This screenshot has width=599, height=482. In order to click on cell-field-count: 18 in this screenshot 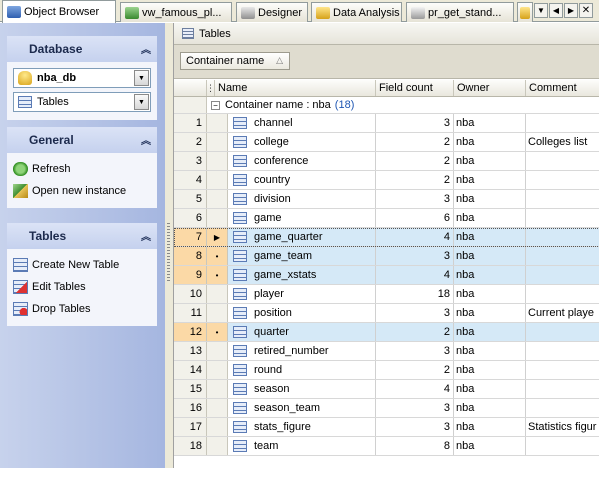, I will do `click(415, 294)`.